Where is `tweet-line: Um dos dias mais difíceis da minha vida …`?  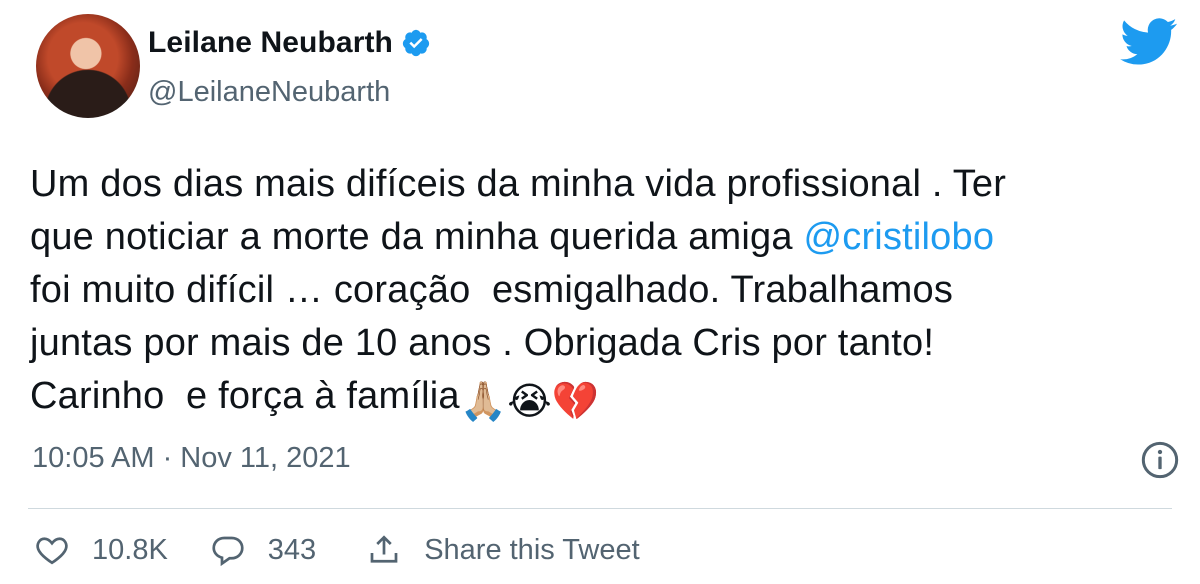
tweet-line: Um dos dias mais difíceis da minha vida … is located at coordinates (518, 184).